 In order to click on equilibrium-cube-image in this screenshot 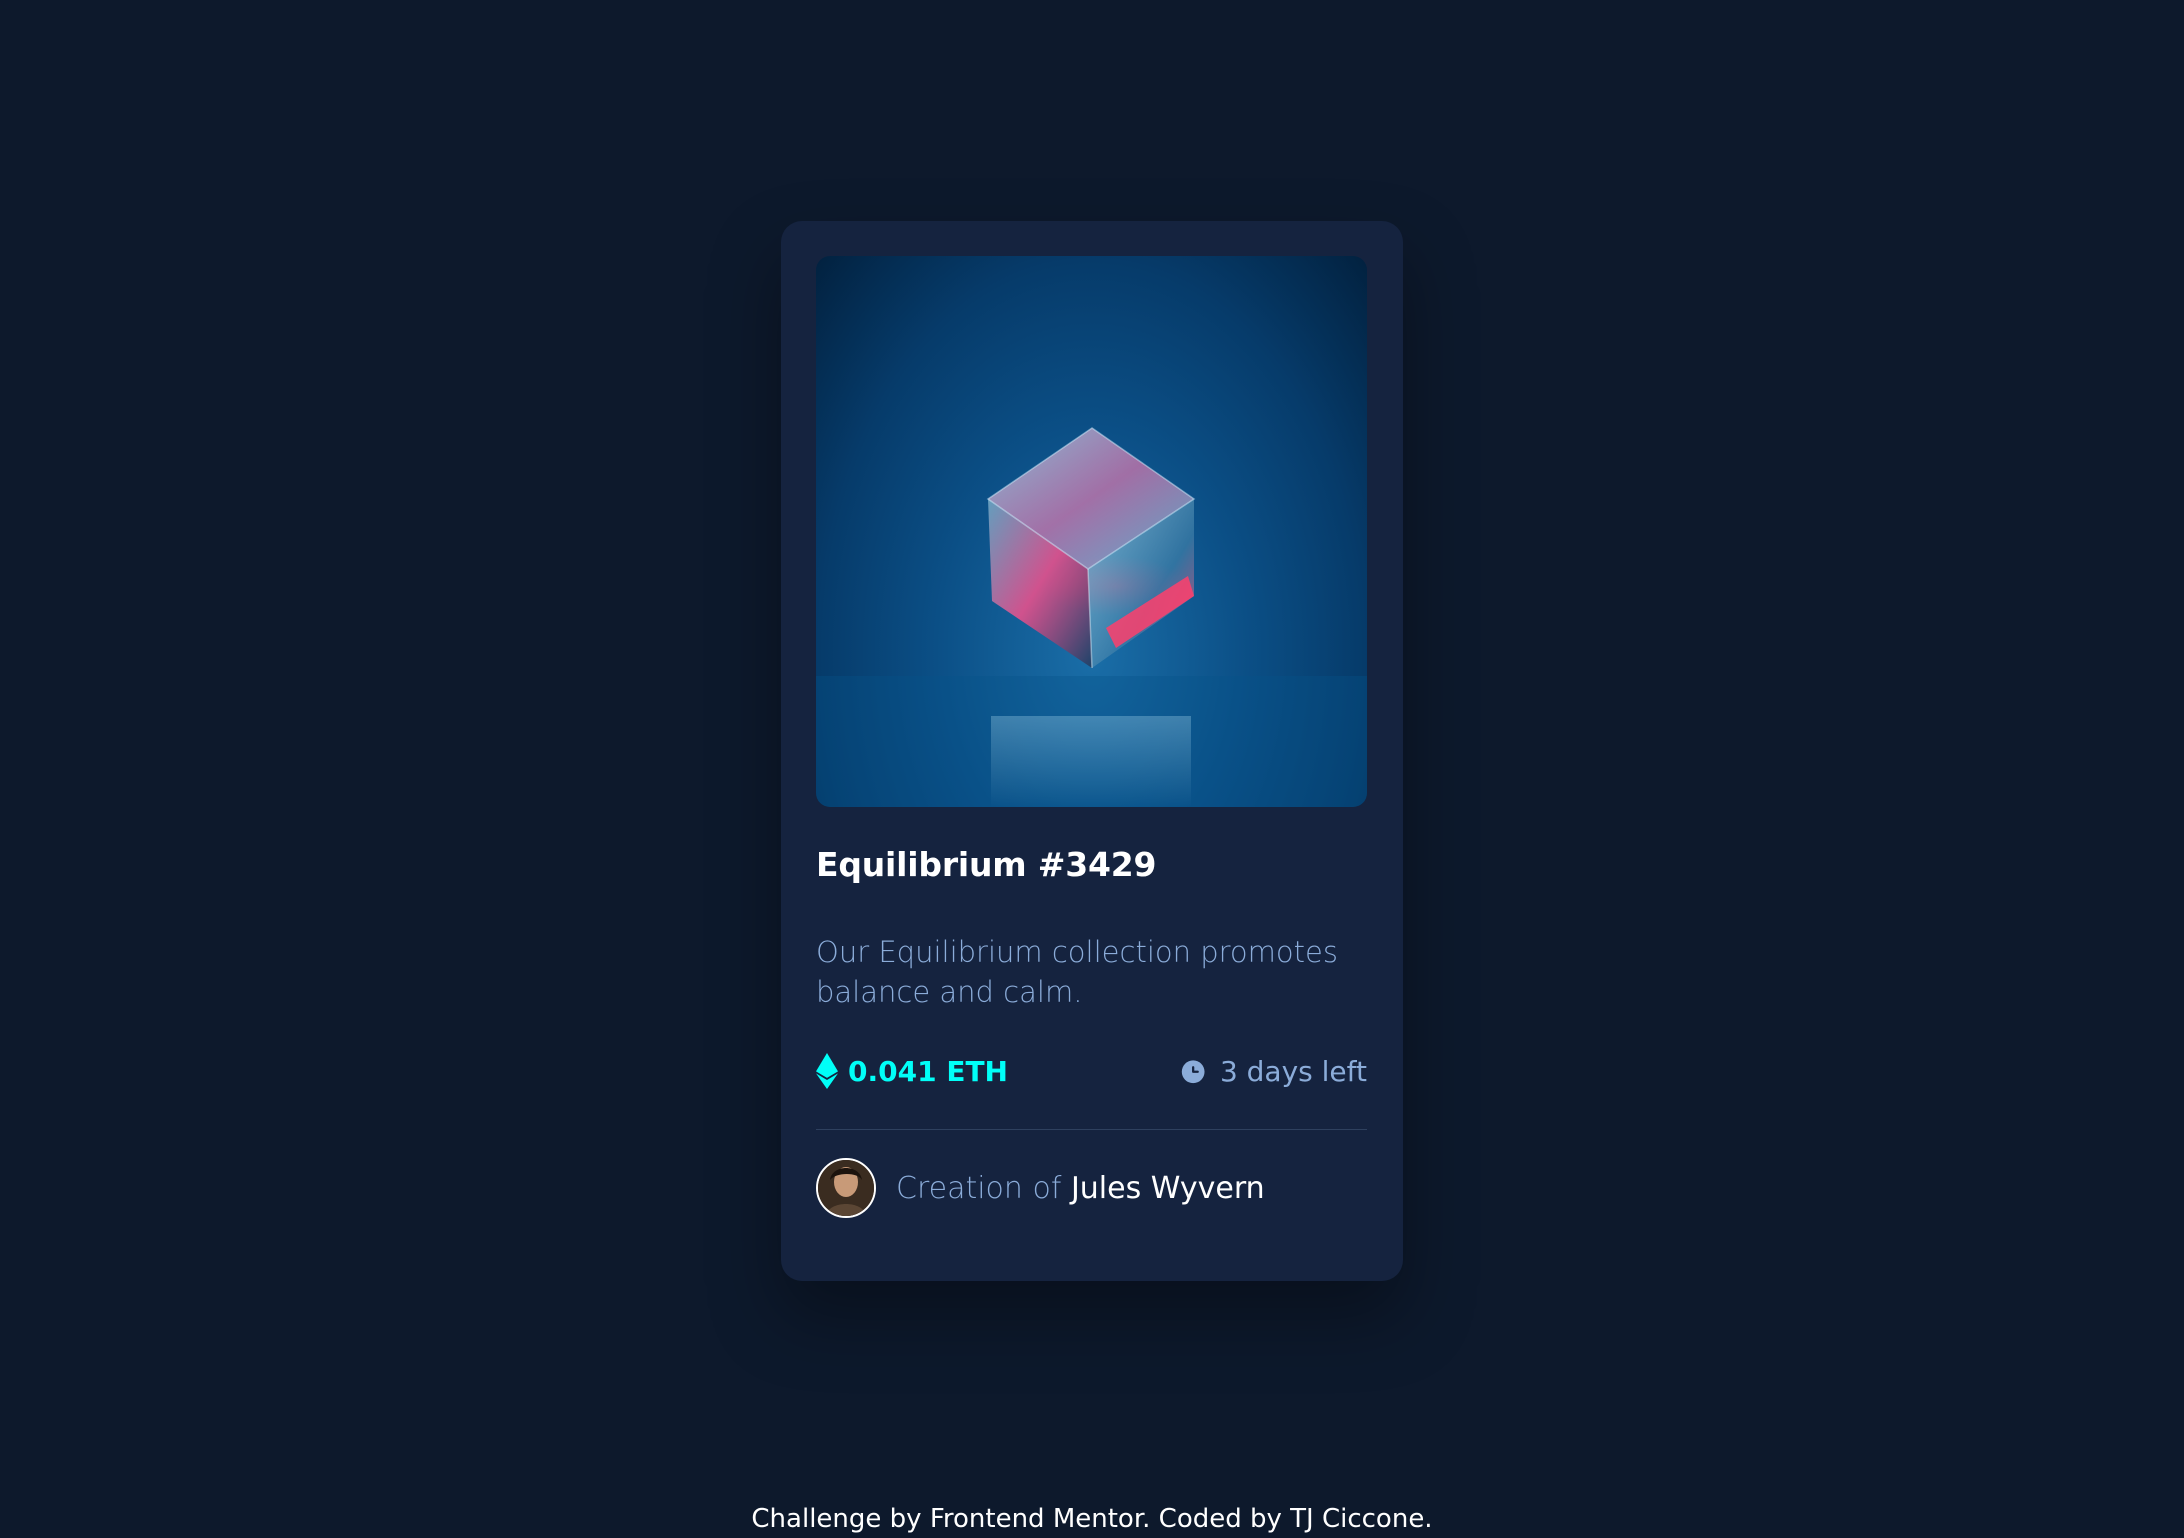, I will do `click(1091, 617)`.